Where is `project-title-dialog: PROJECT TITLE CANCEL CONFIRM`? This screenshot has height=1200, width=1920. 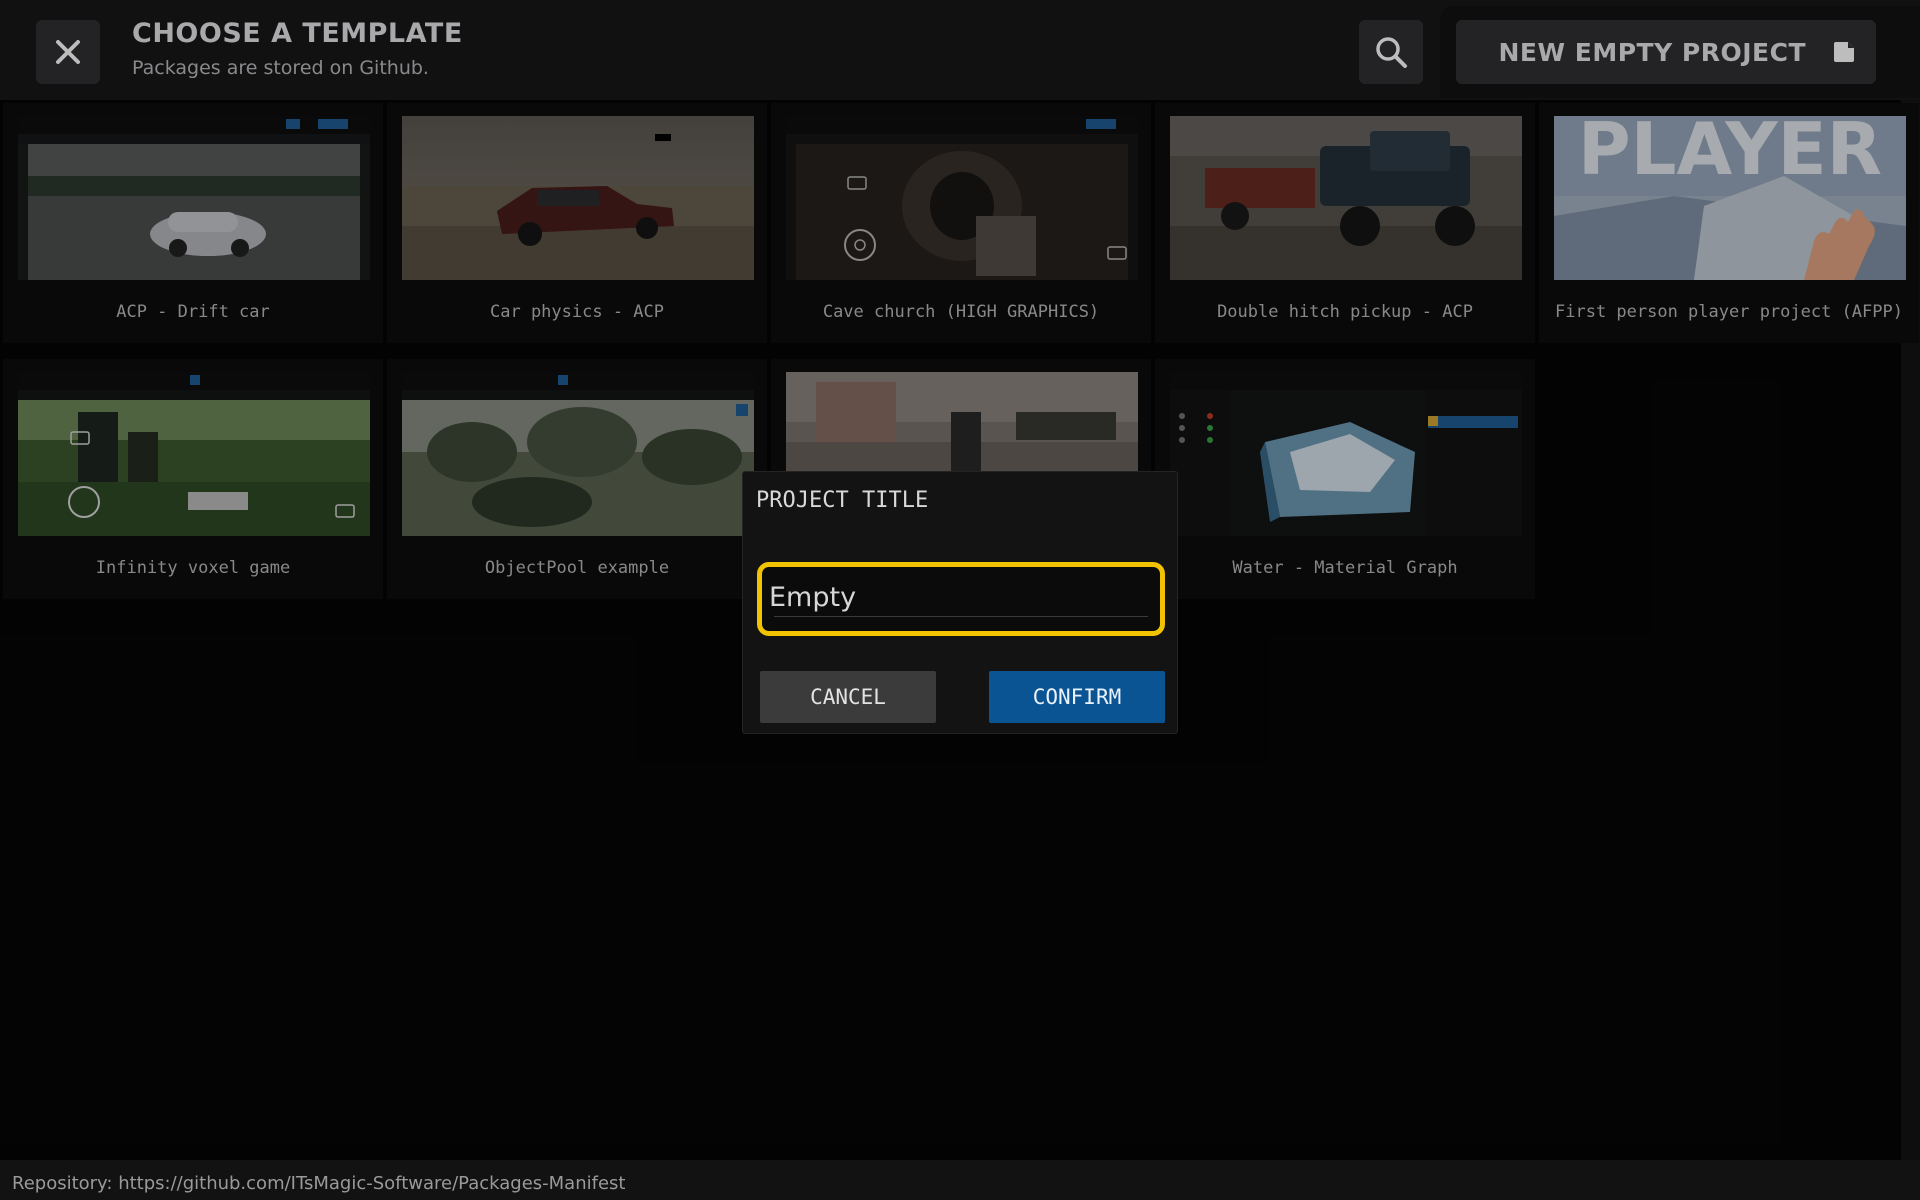
project-title-dialog: PROJECT TITLE CANCEL CONFIRM is located at coordinates (960, 602).